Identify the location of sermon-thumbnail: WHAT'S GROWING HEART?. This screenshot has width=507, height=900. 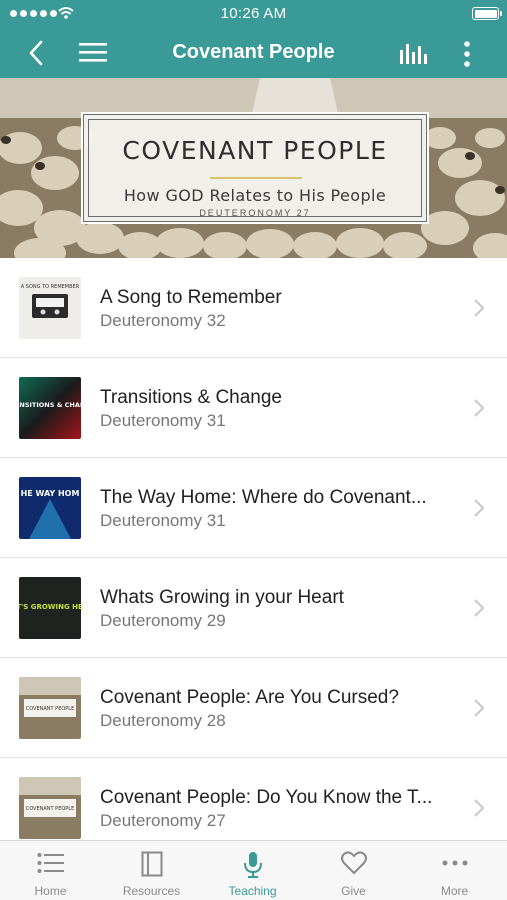
(50, 608).